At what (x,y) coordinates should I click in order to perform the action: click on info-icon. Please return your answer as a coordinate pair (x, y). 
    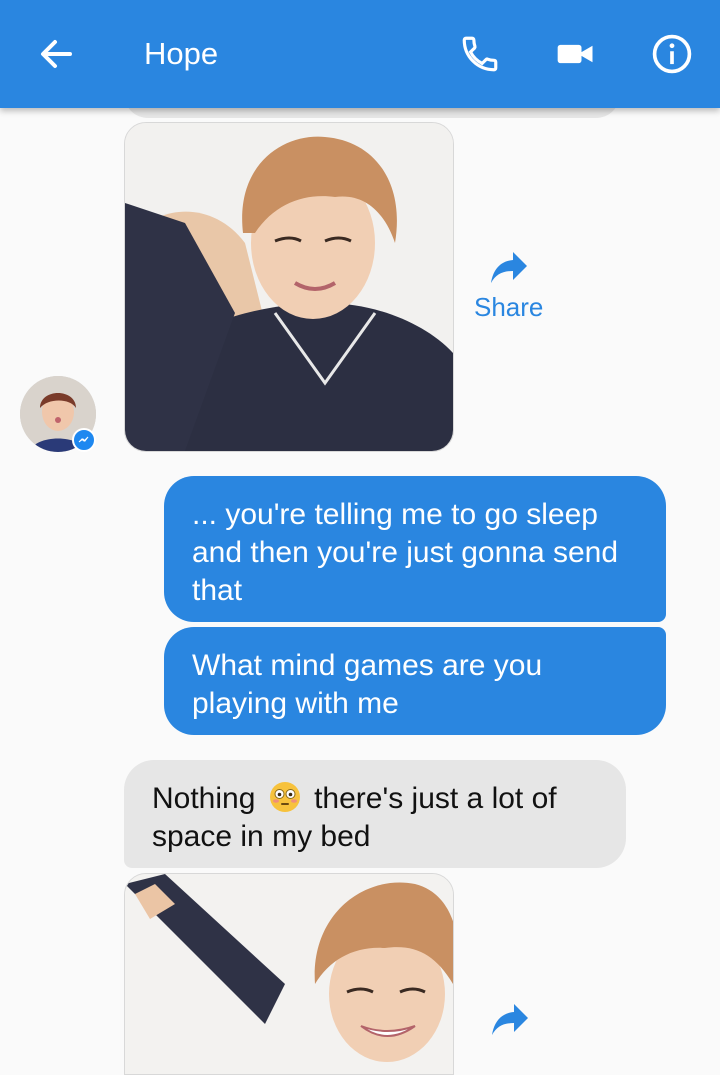
    Looking at the image, I should click on (672, 54).